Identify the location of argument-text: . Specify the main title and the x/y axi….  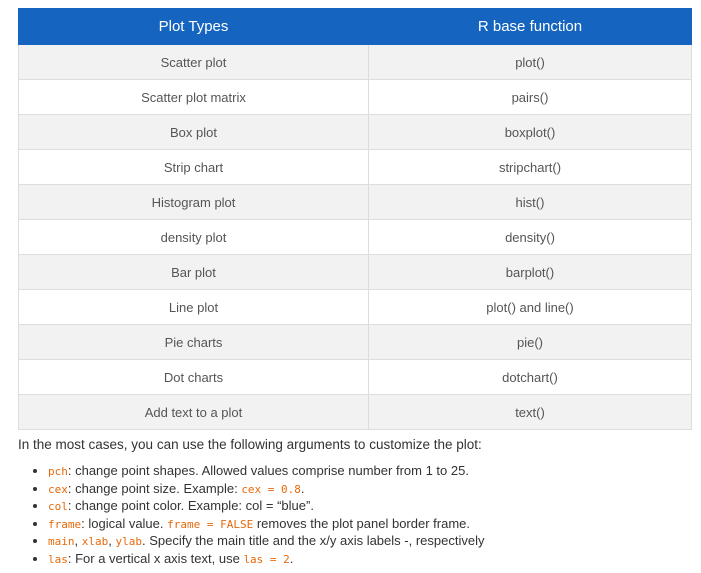
(313, 541).